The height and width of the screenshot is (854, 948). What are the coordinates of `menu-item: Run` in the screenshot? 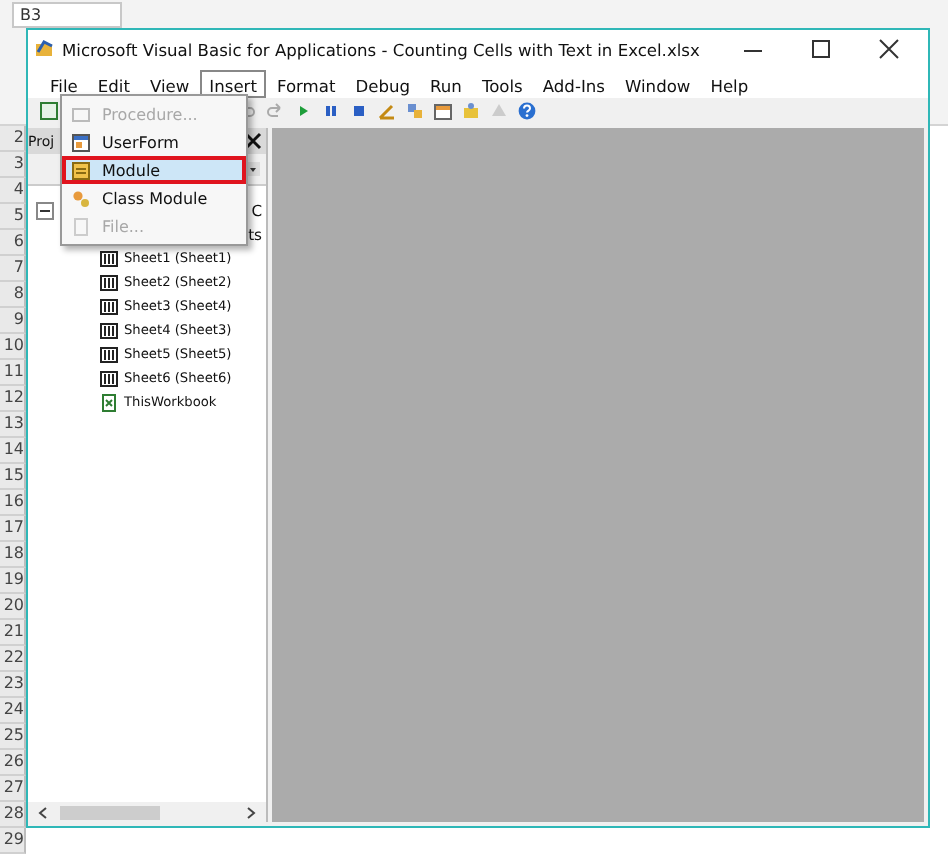 It's located at (446, 83).